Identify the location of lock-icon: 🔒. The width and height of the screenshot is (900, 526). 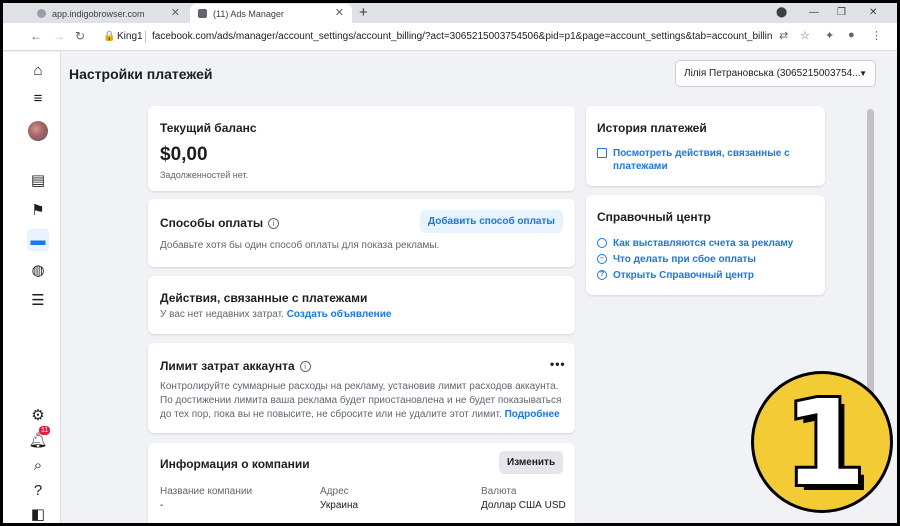
(109, 36).